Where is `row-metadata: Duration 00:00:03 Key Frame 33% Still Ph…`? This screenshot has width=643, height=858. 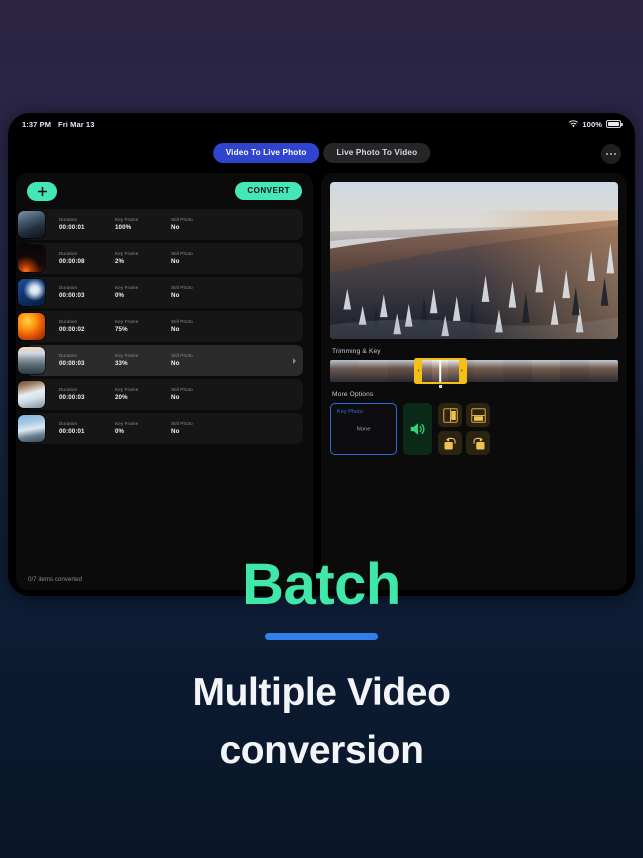 row-metadata: Duration 00:00:03 Key Frame 33% Still Ph… is located at coordinates (143, 360).